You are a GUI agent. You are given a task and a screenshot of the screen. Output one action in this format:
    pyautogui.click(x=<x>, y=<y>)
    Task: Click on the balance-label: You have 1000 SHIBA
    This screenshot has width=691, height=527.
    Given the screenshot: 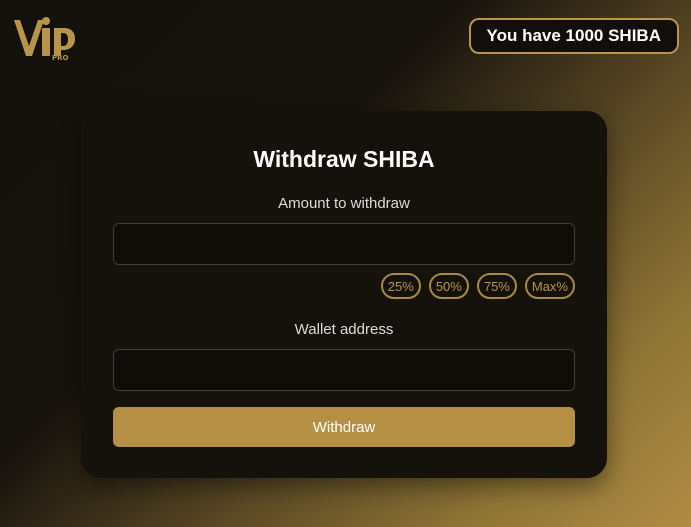 What is the action you would take?
    pyautogui.click(x=573, y=35)
    